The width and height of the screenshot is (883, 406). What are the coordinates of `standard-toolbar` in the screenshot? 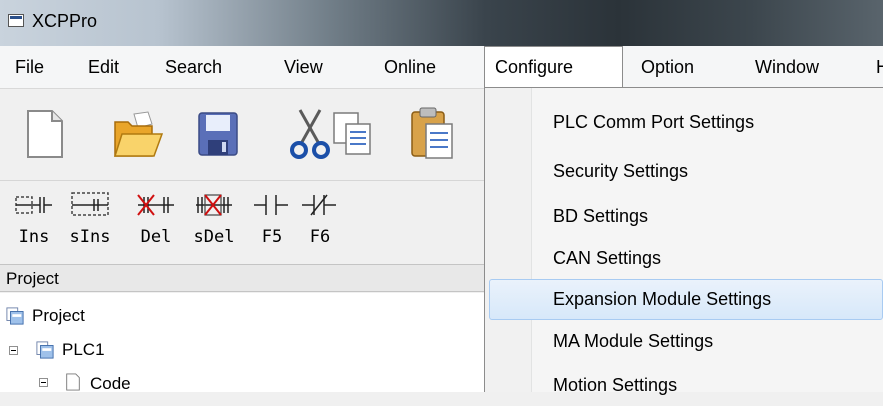 It's located at (242, 134).